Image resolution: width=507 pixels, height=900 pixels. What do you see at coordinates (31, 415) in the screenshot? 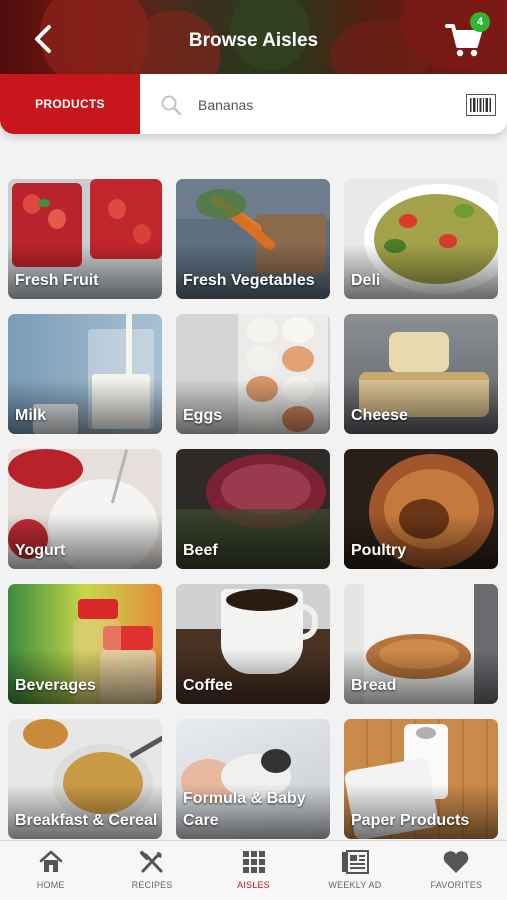
I see `aisle-label: Milk` at bounding box center [31, 415].